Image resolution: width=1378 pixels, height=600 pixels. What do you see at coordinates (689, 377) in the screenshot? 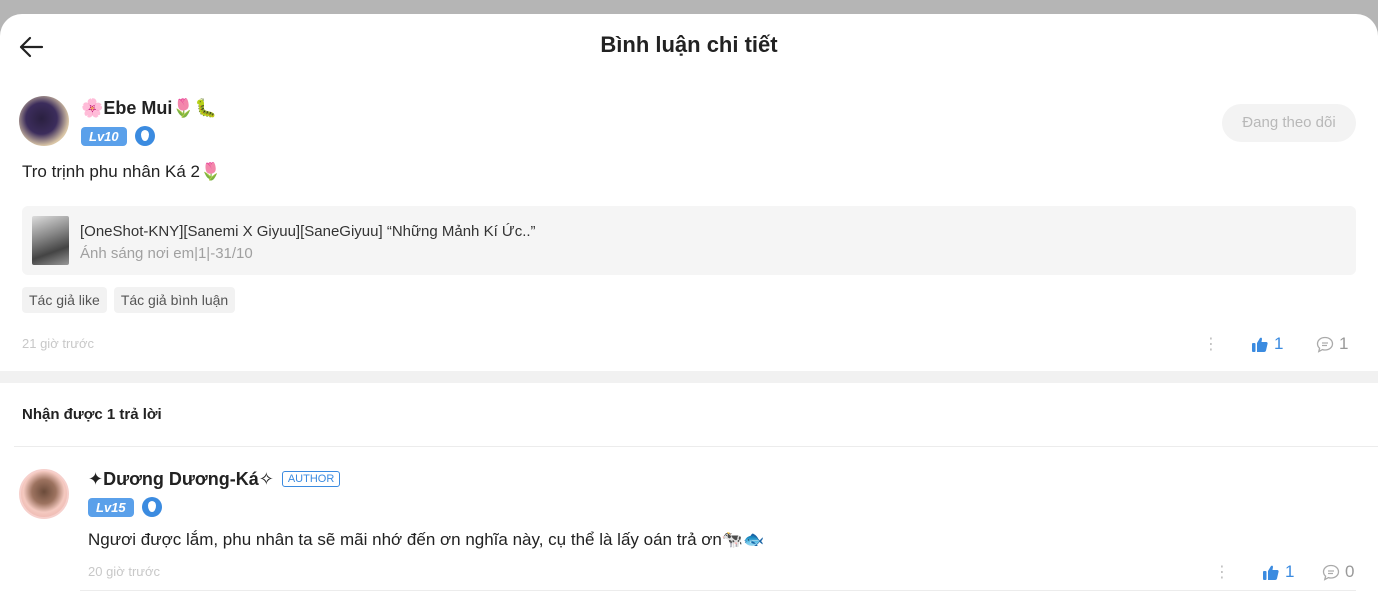
I see `section-divider` at bounding box center [689, 377].